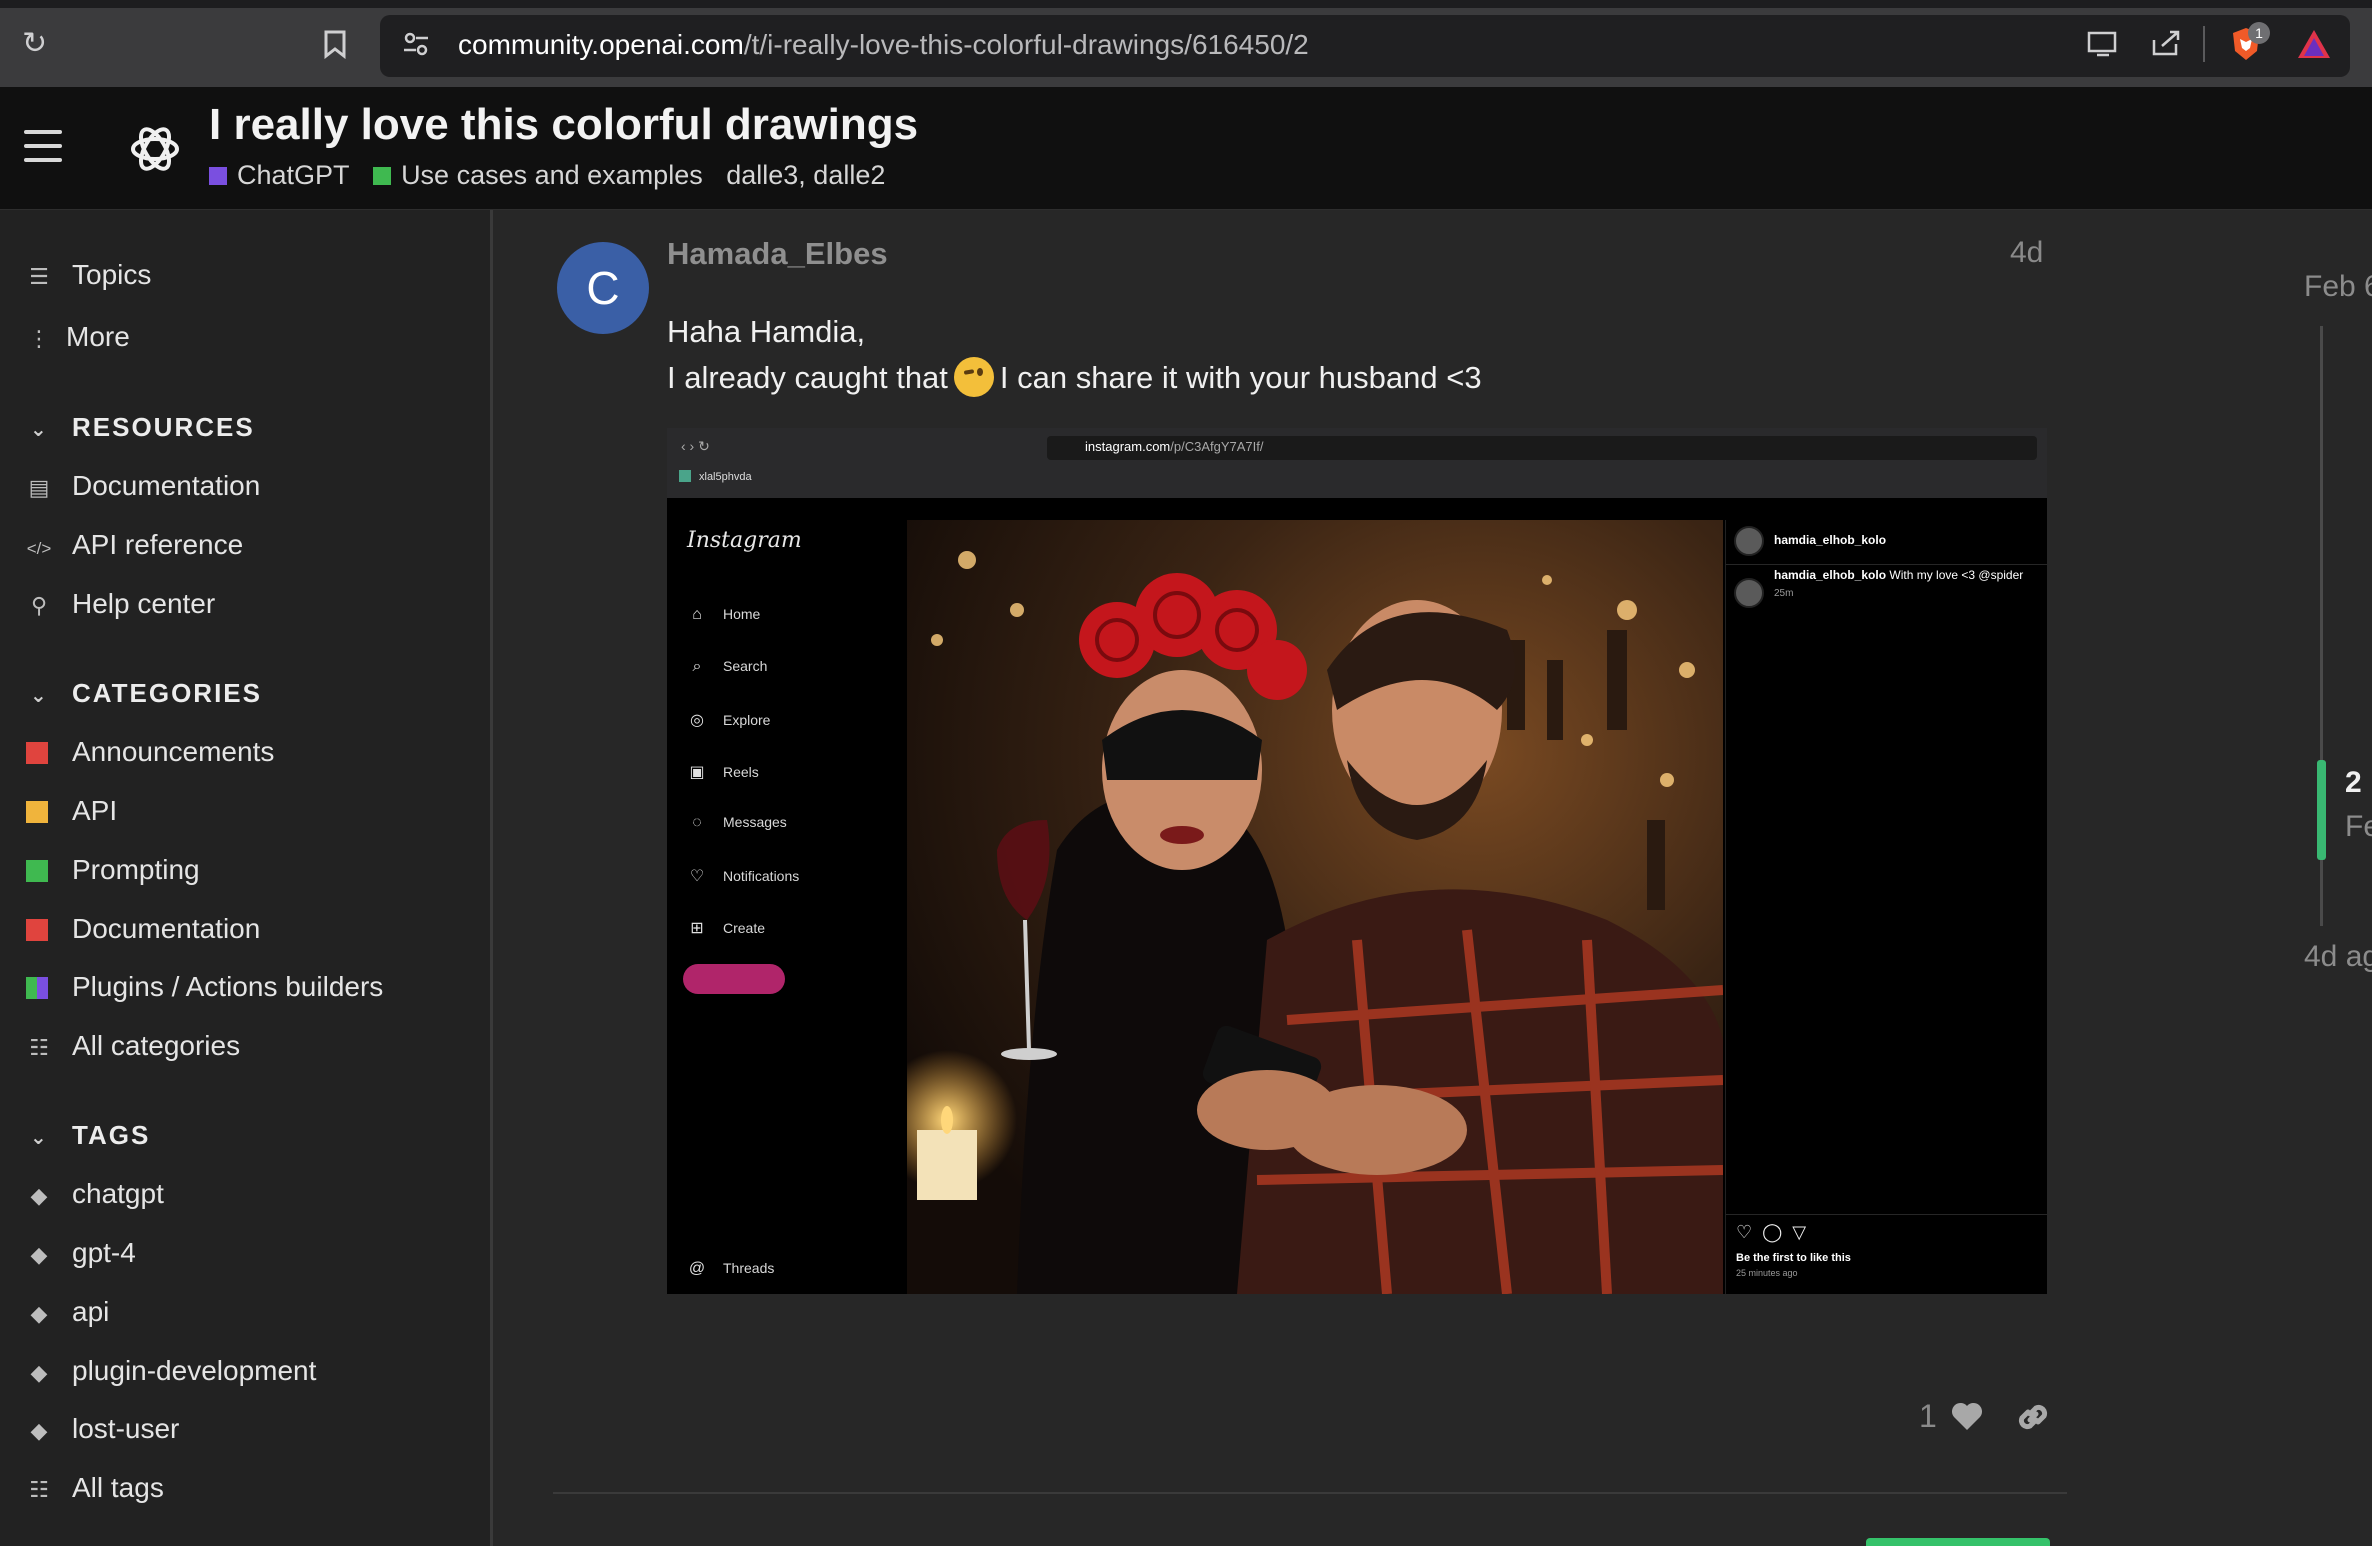 This screenshot has height=1546, width=2372. I want to click on category-parent-link: ChatGPT, so click(279, 175).